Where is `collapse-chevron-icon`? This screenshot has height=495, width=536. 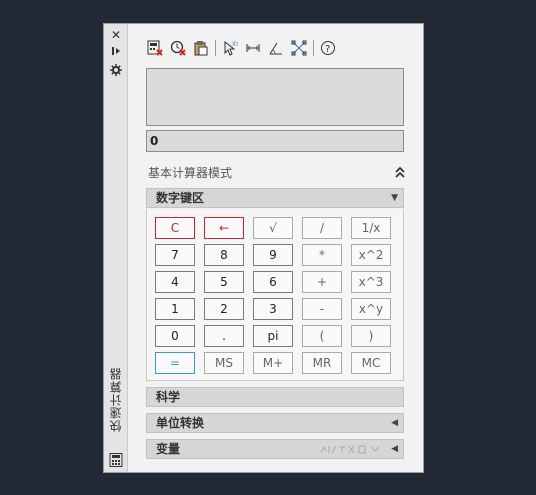
collapse-chevron-icon is located at coordinates (400, 171).